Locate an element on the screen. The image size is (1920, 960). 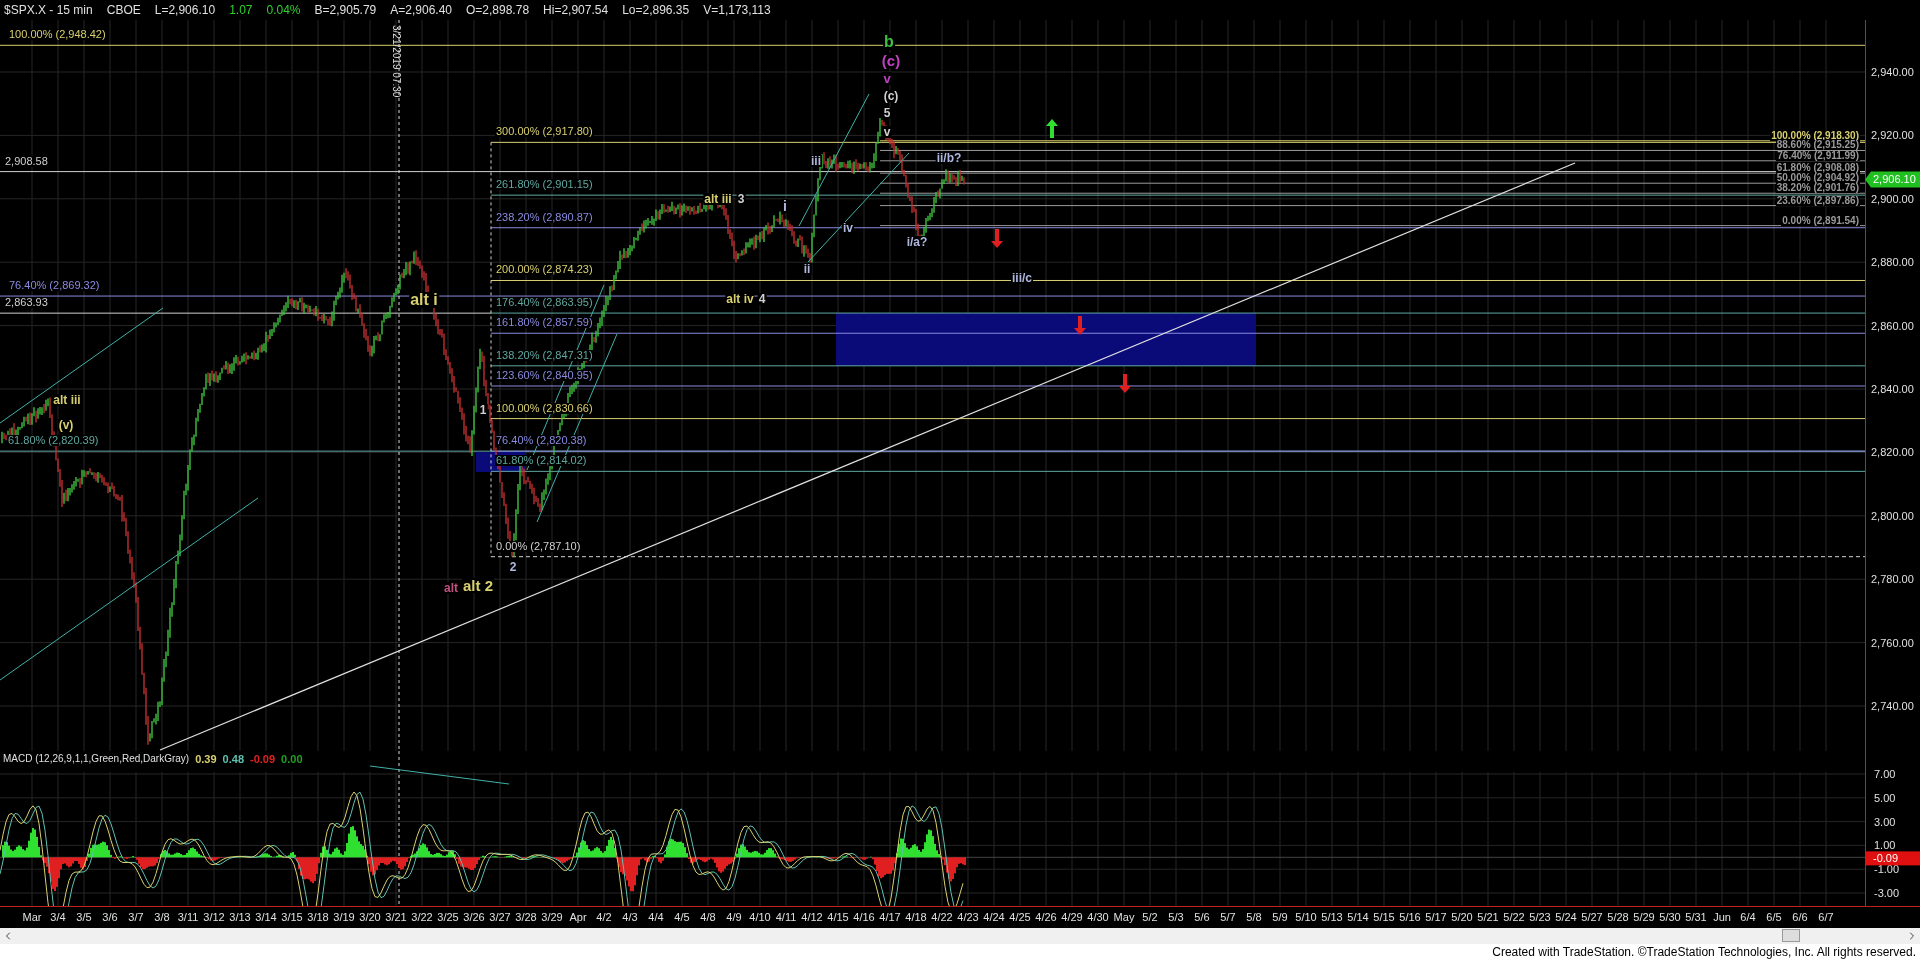
fib-level-label: 176.40% (2,863.95) is located at coordinates (544, 303).